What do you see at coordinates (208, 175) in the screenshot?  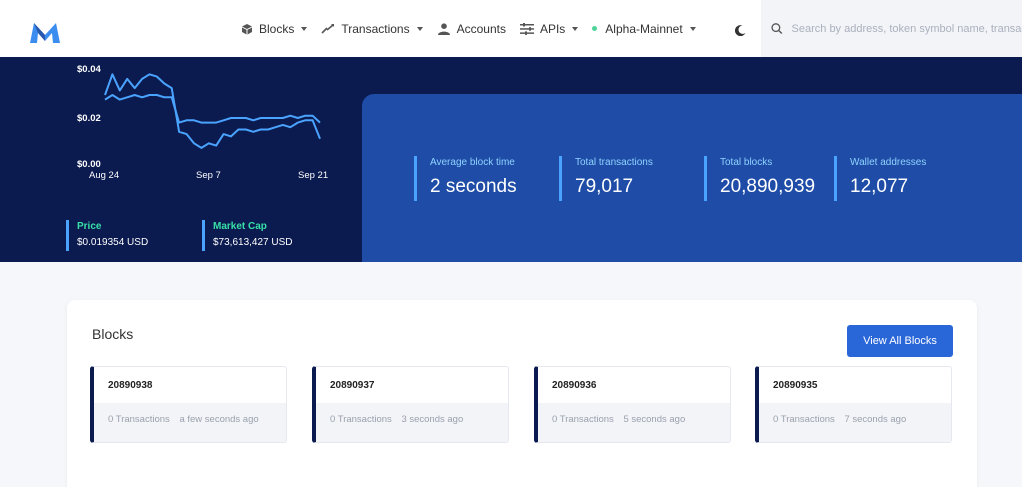 I see `x-tick-label: Sep 7` at bounding box center [208, 175].